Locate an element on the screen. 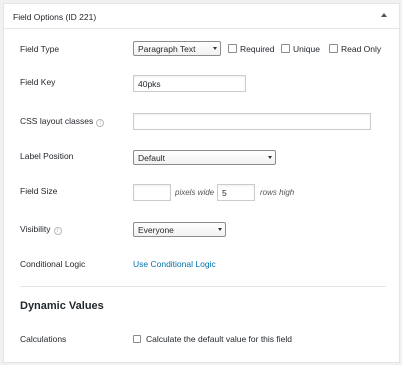  visibility-value: Everyone is located at coordinates (156, 230).